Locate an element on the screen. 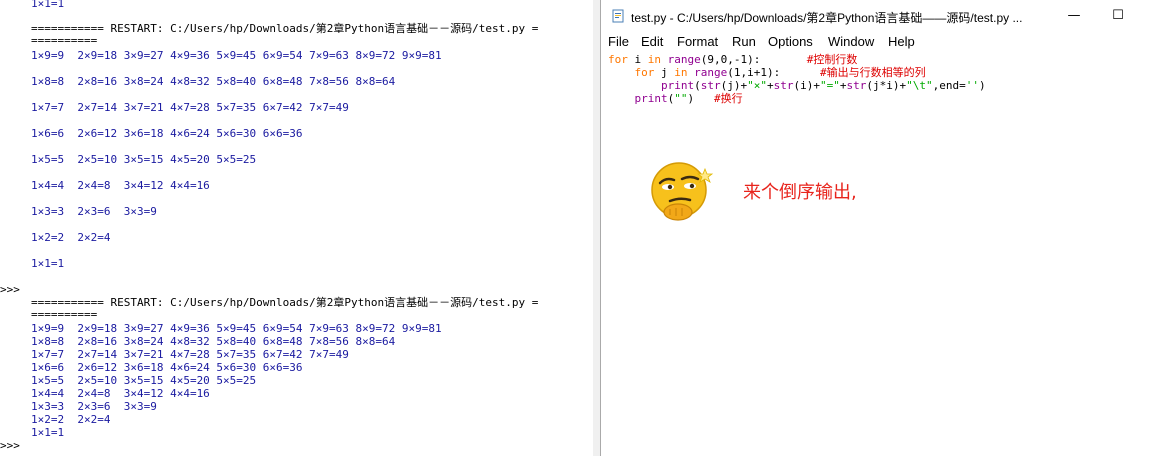  menu-help: Help is located at coordinates (901, 41).